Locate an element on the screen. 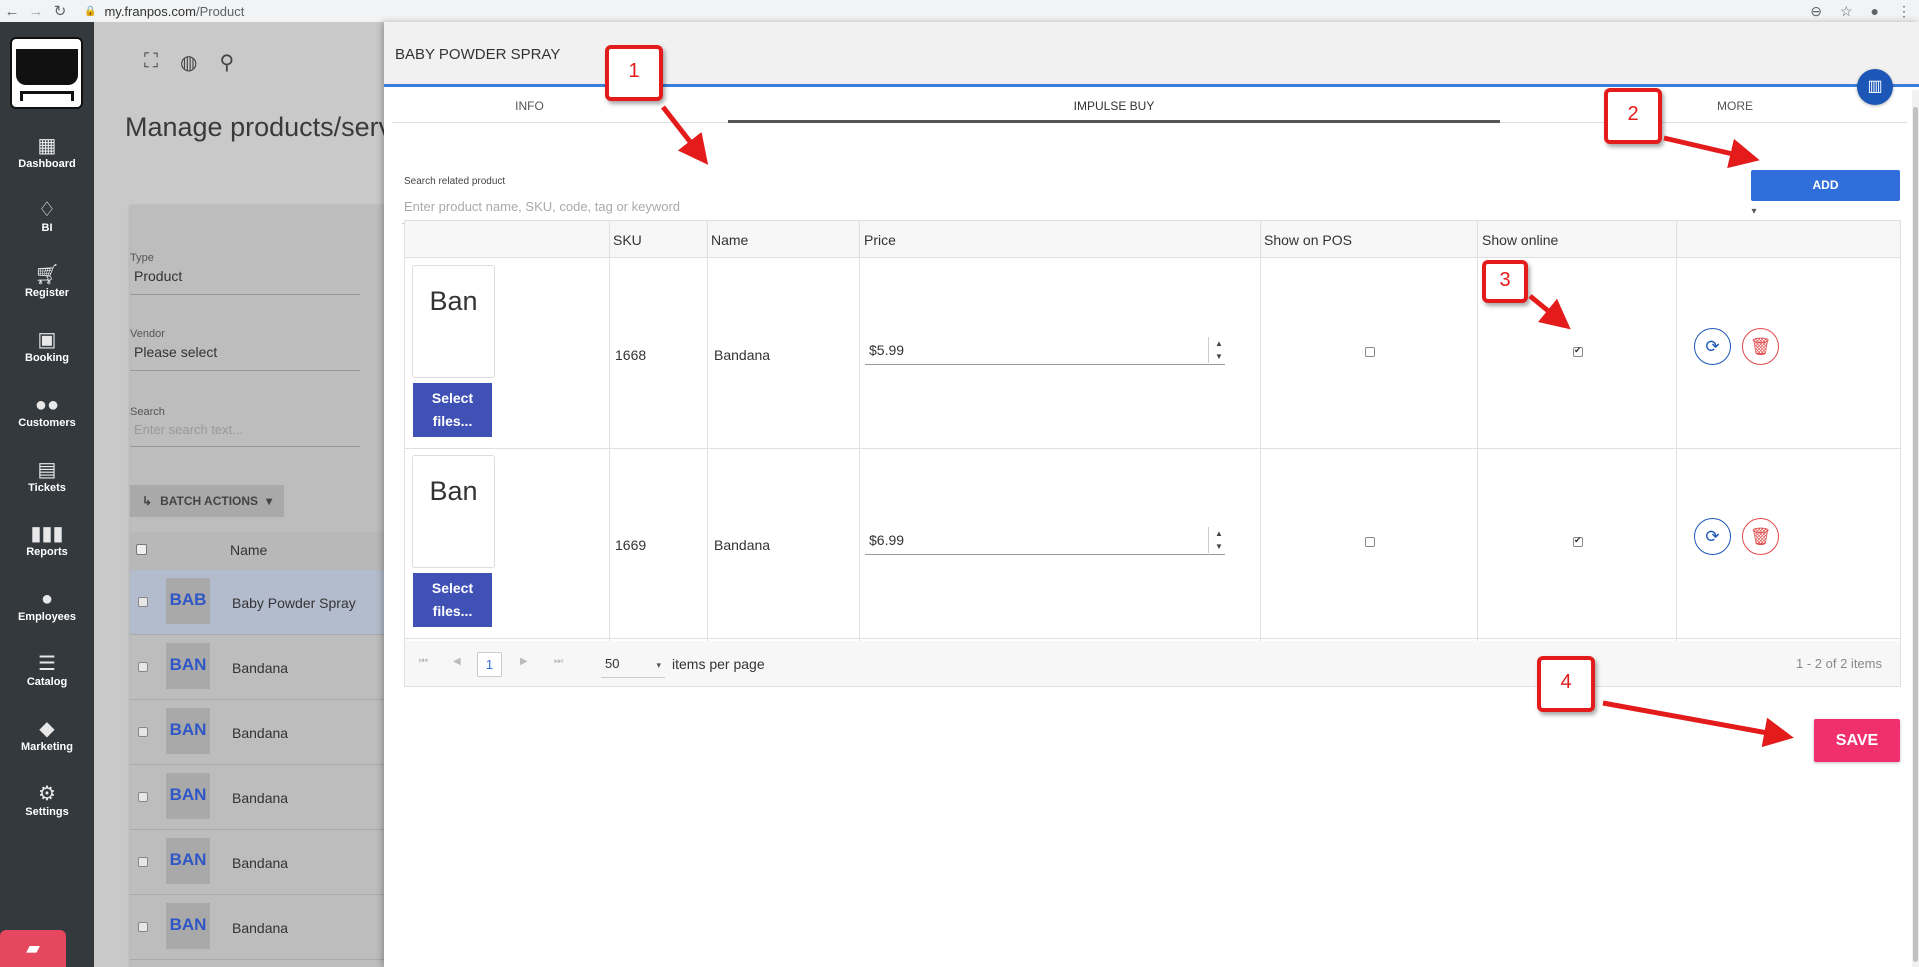  add-button: ADD is located at coordinates (1825, 185).